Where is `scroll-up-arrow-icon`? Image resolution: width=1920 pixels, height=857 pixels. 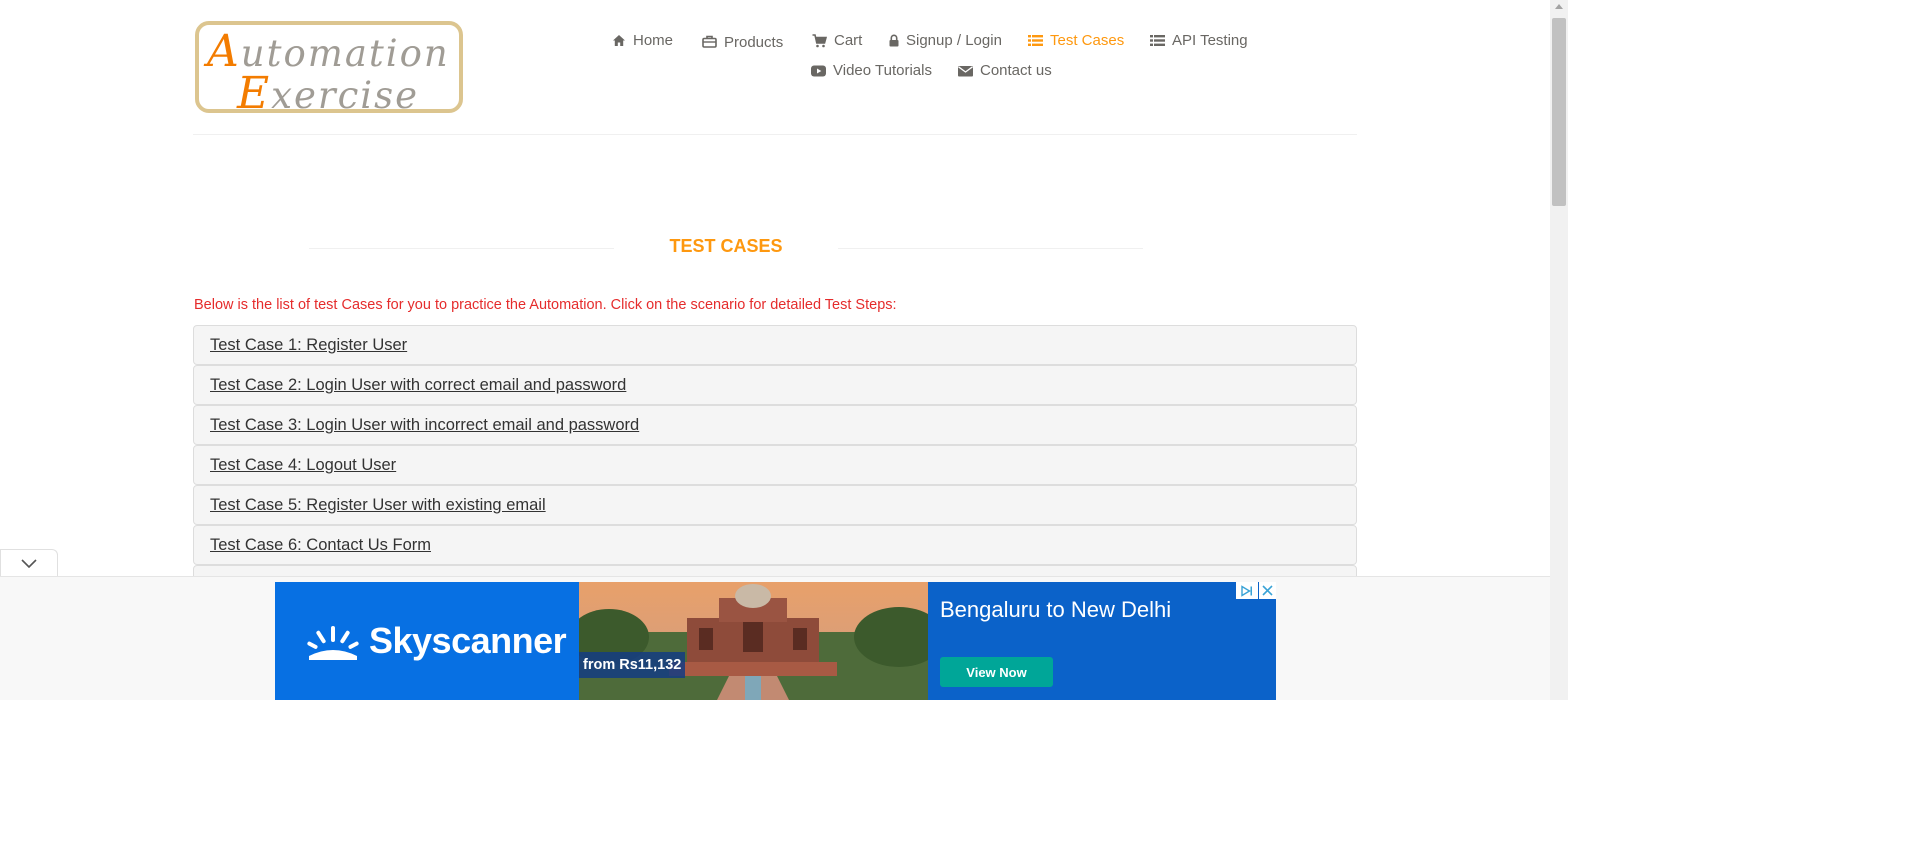
scroll-up-arrow-icon is located at coordinates (1559, 6).